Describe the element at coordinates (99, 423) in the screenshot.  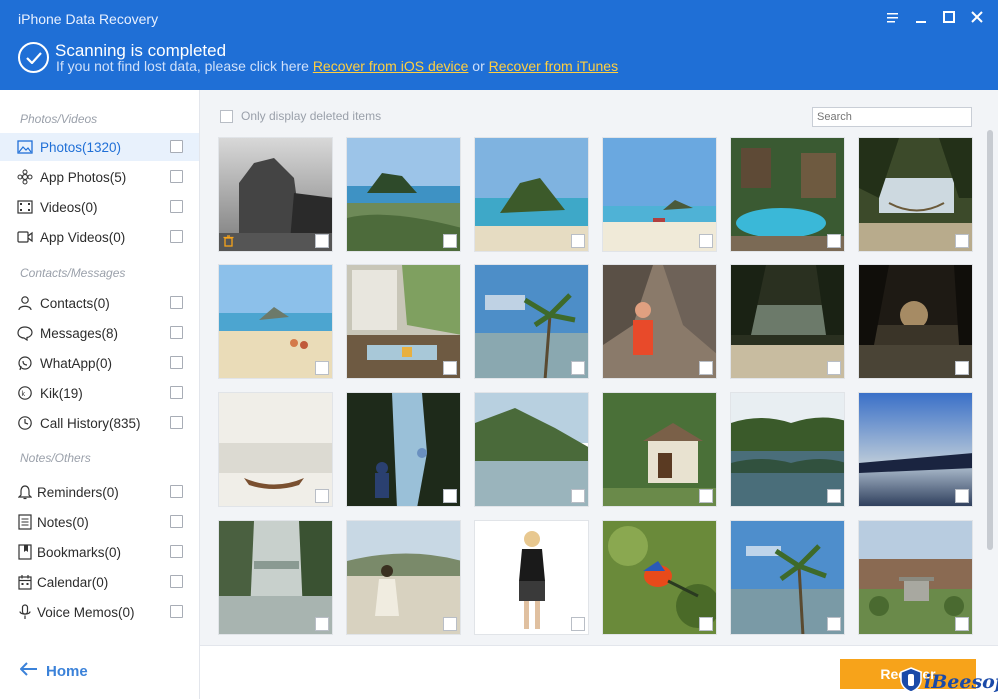
I see `sidebar-item-call-history: Call History(835)` at that location.